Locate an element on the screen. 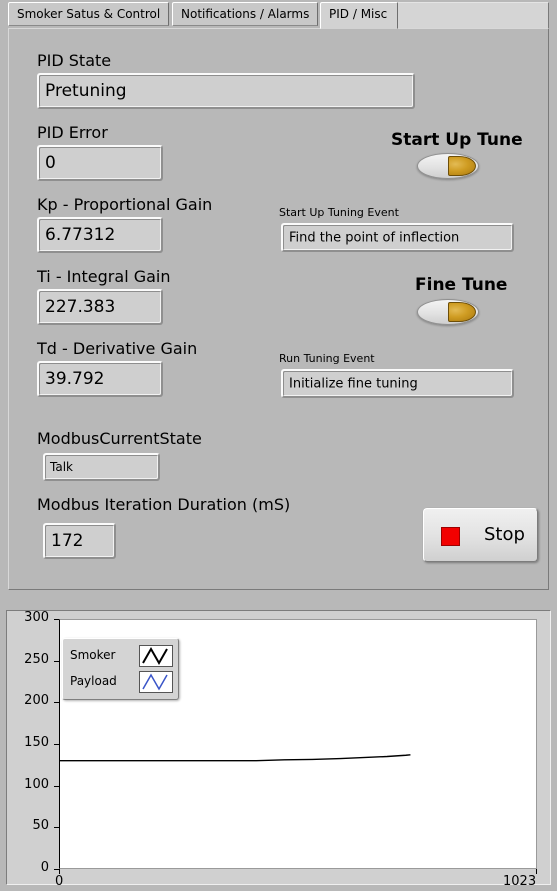 Image resolution: width=557 pixels, height=891 pixels. tab-label: Smoker Satus & Control is located at coordinates (89, 14).